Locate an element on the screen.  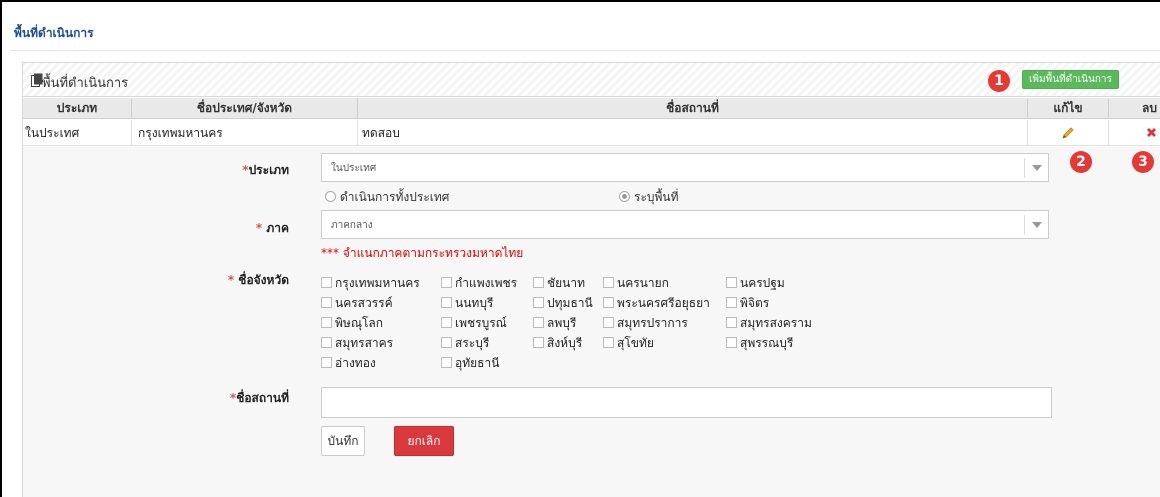
place-name-input is located at coordinates (686, 402).